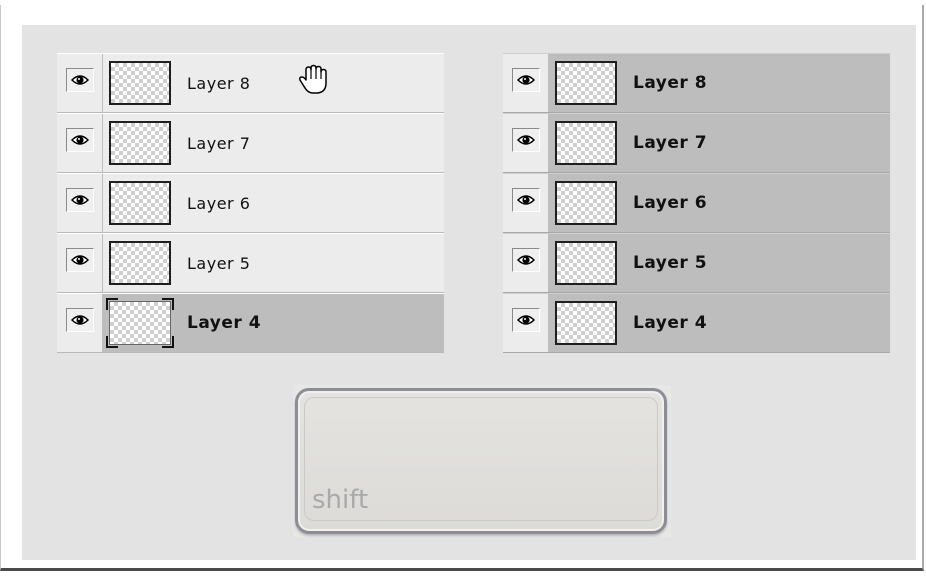  I want to click on layer-row-selected: Layer 7, so click(696, 143).